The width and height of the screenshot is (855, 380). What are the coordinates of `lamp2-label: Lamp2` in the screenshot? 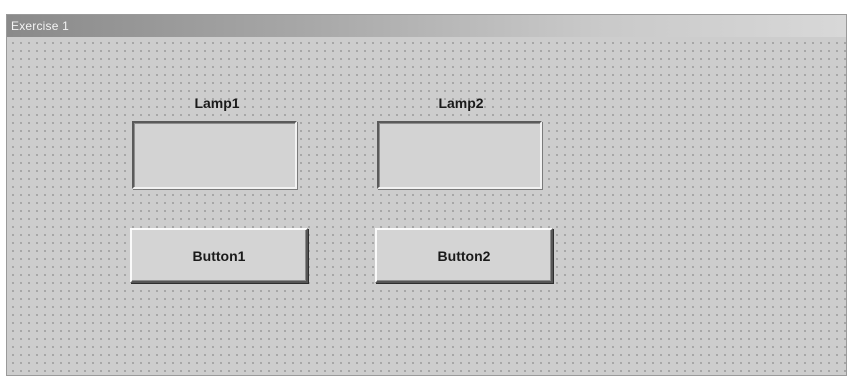 It's located at (461, 103).